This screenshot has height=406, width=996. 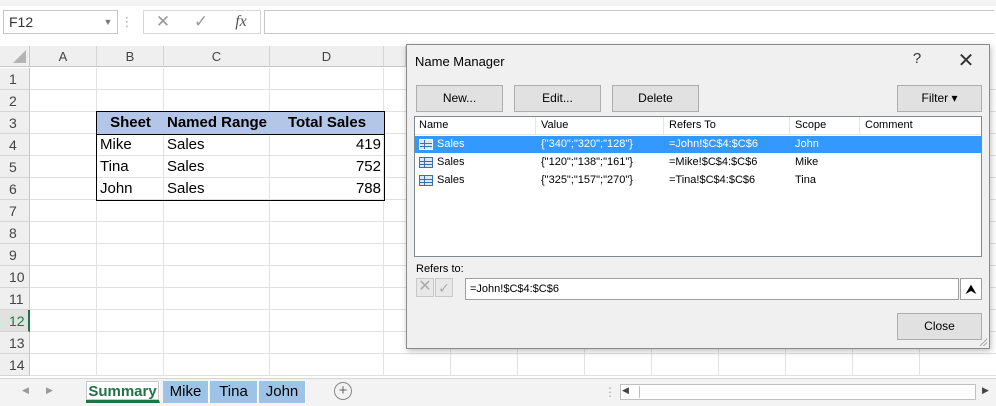 What do you see at coordinates (433, 125) in the screenshot?
I see `column-name: Name` at bounding box center [433, 125].